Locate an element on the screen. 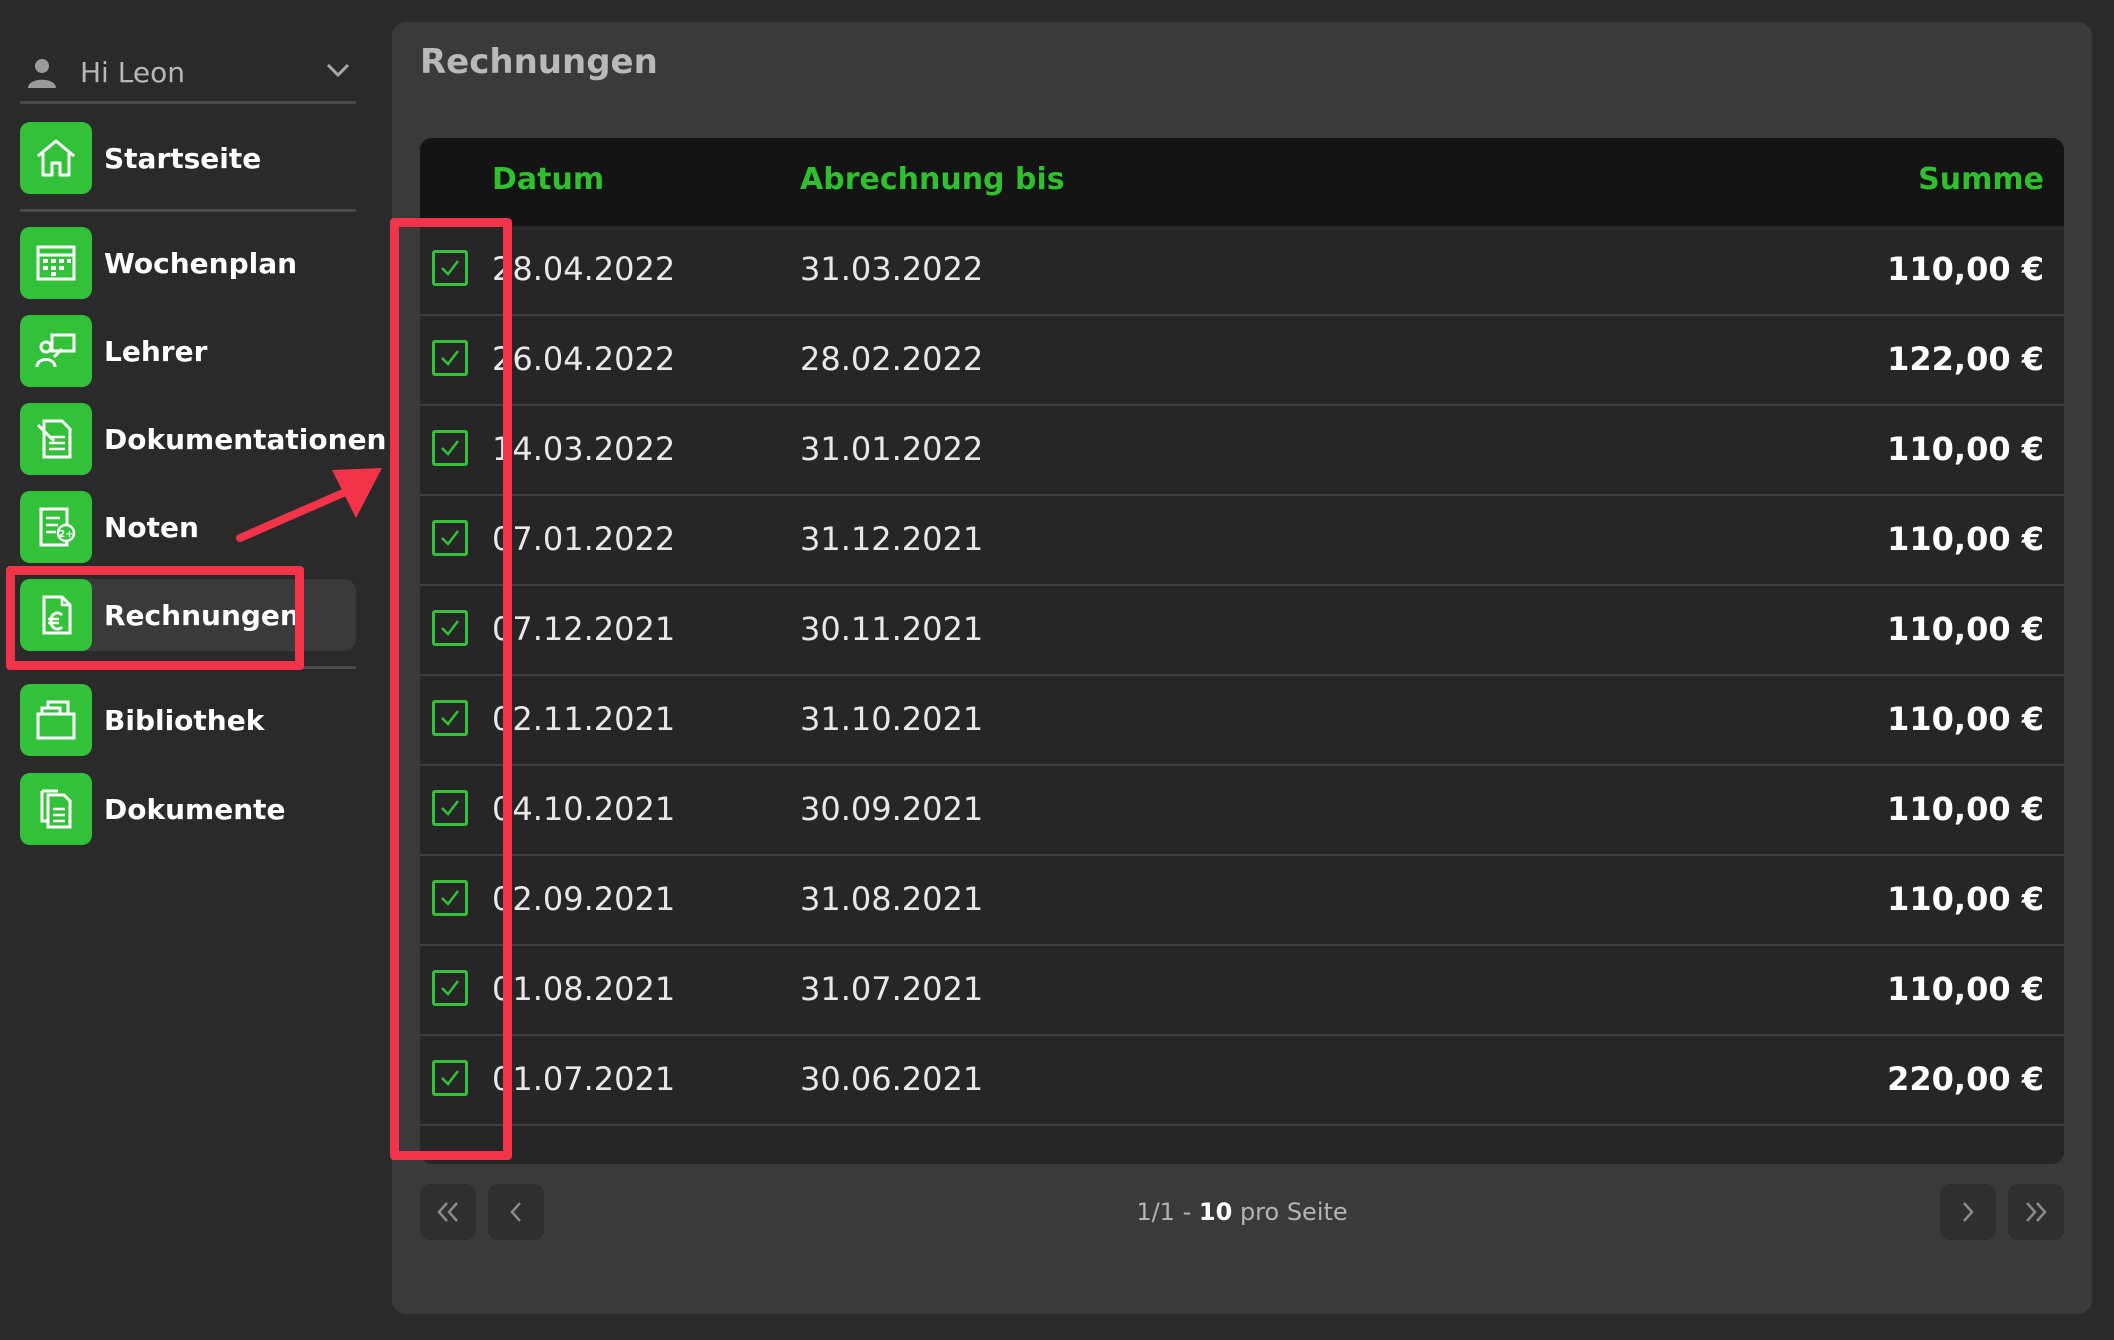  sidebar-item-label: Dokumentationen is located at coordinates (245, 439).